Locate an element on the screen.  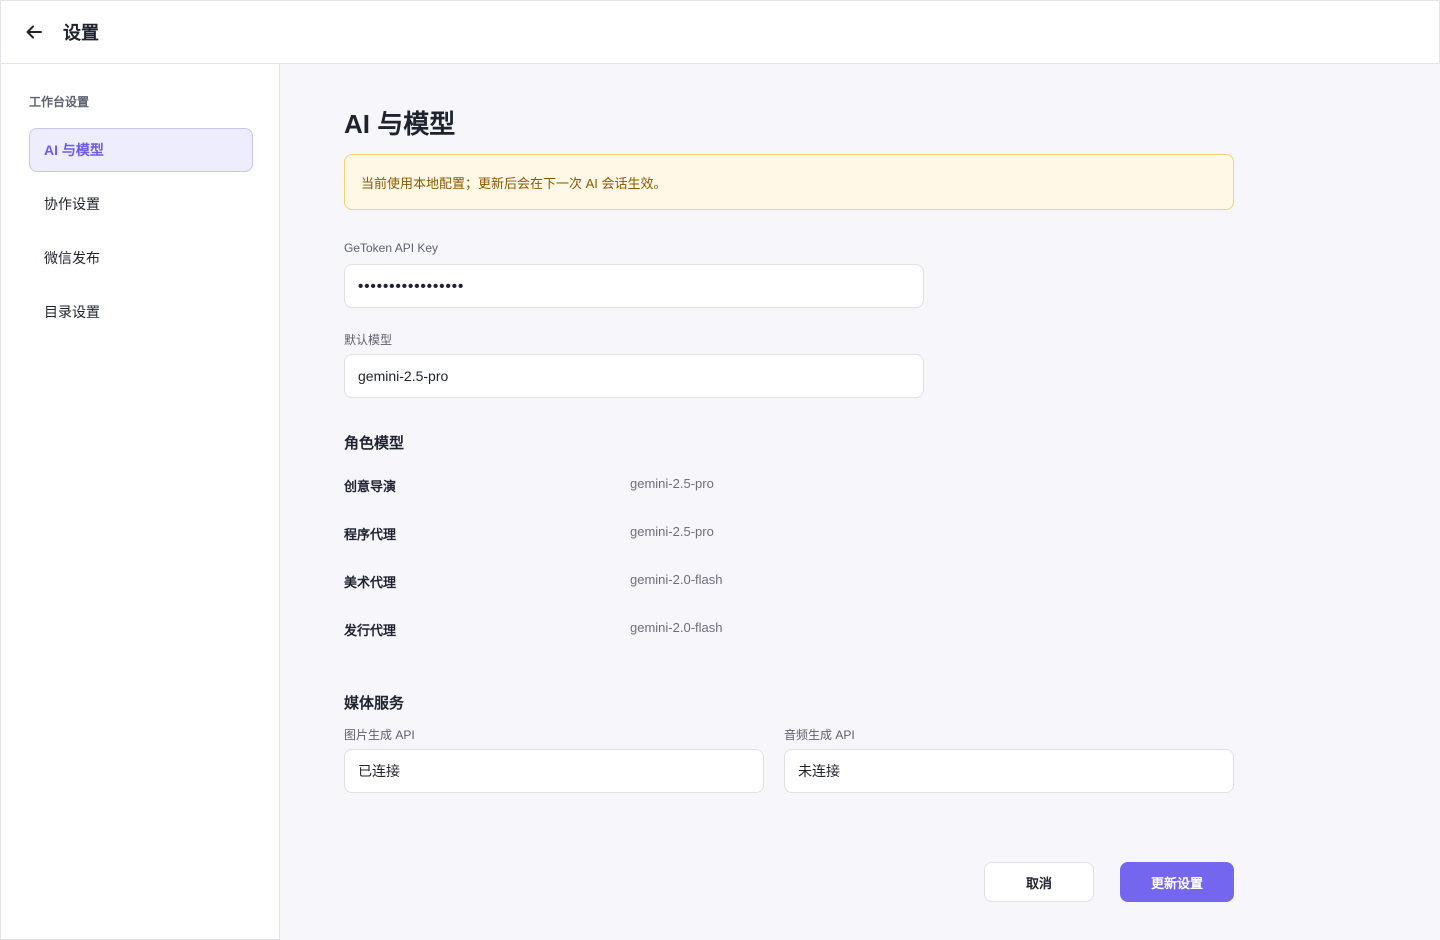
header-title: 设置 is located at coordinates (81, 33).